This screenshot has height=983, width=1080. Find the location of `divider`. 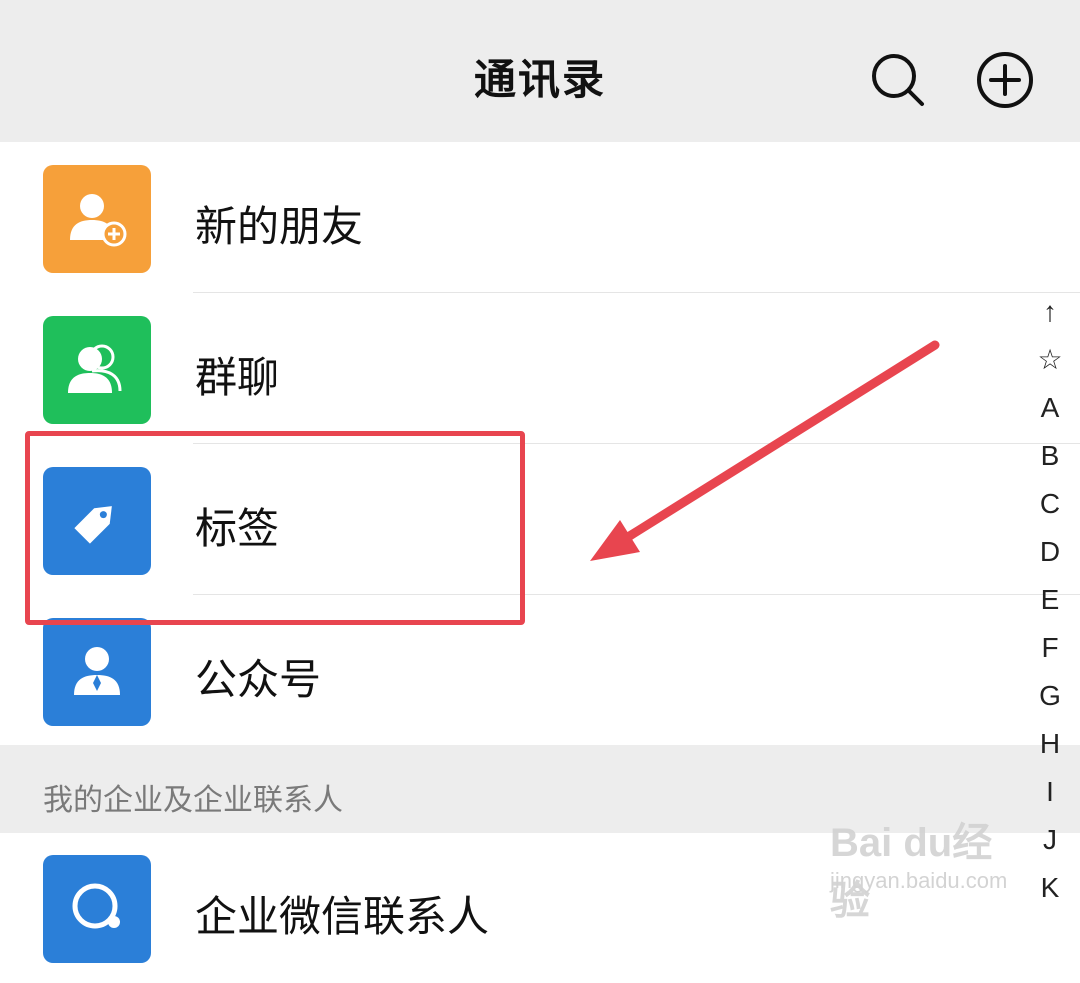

divider is located at coordinates (636, 292).